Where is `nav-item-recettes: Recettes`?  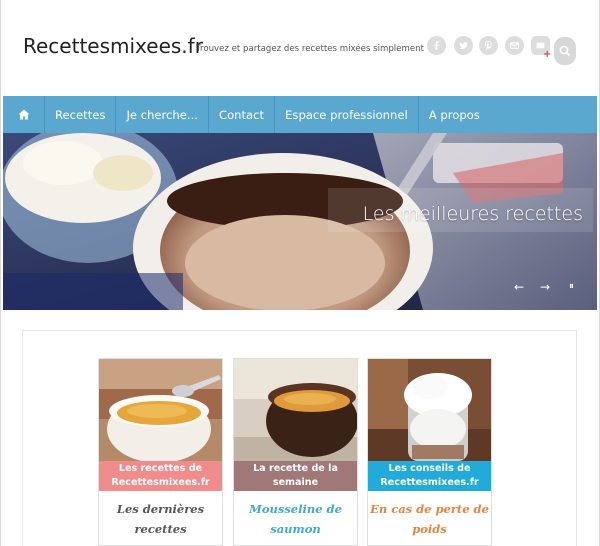 nav-item-recettes: Recettes is located at coordinates (81, 114).